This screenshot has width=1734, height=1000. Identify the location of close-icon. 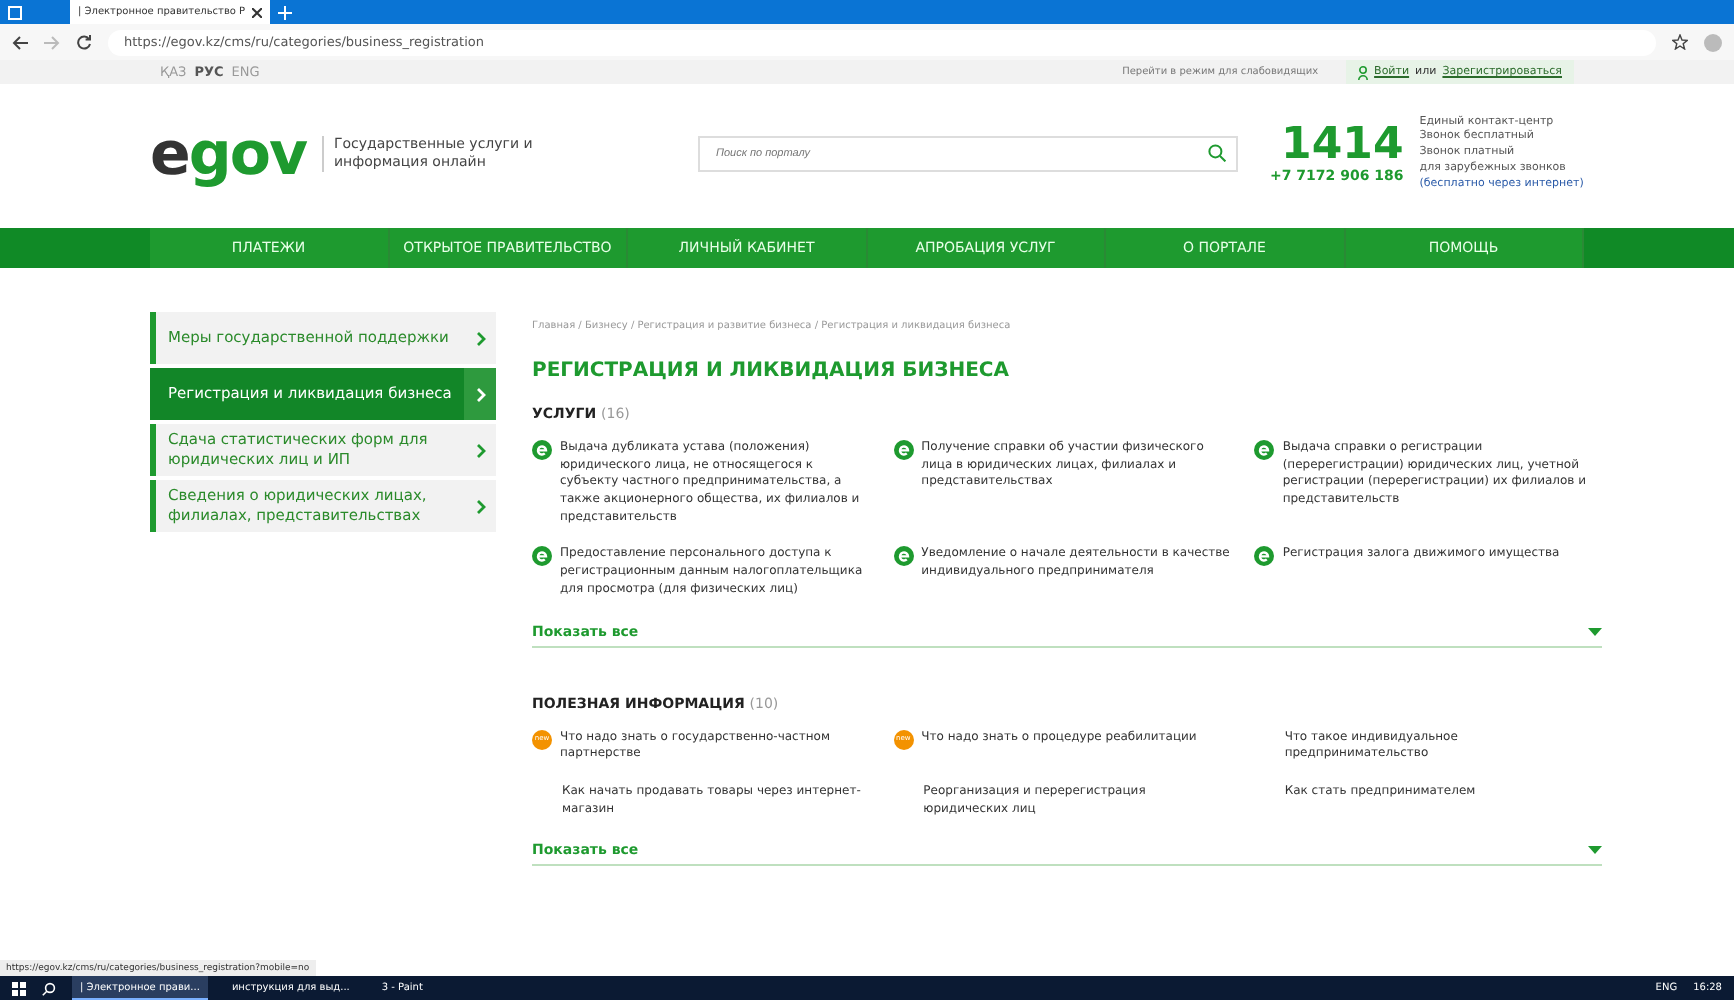
(256, 12).